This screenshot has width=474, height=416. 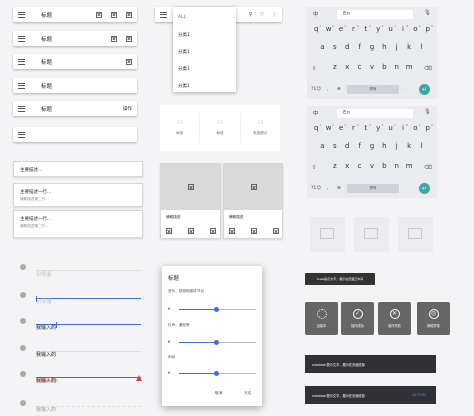 I want to click on number-key: ?1☺, so click(x=316, y=89).